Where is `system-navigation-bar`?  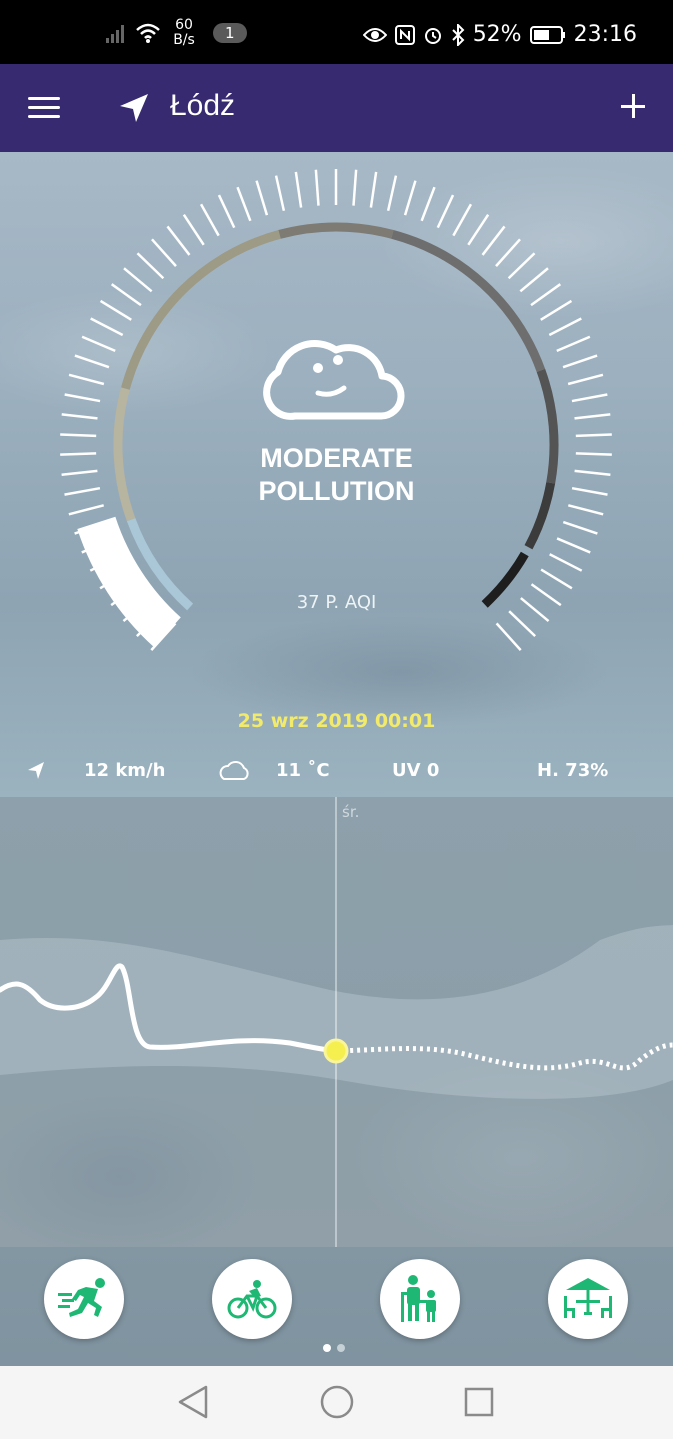
system-navigation-bar is located at coordinates (336, 1402).